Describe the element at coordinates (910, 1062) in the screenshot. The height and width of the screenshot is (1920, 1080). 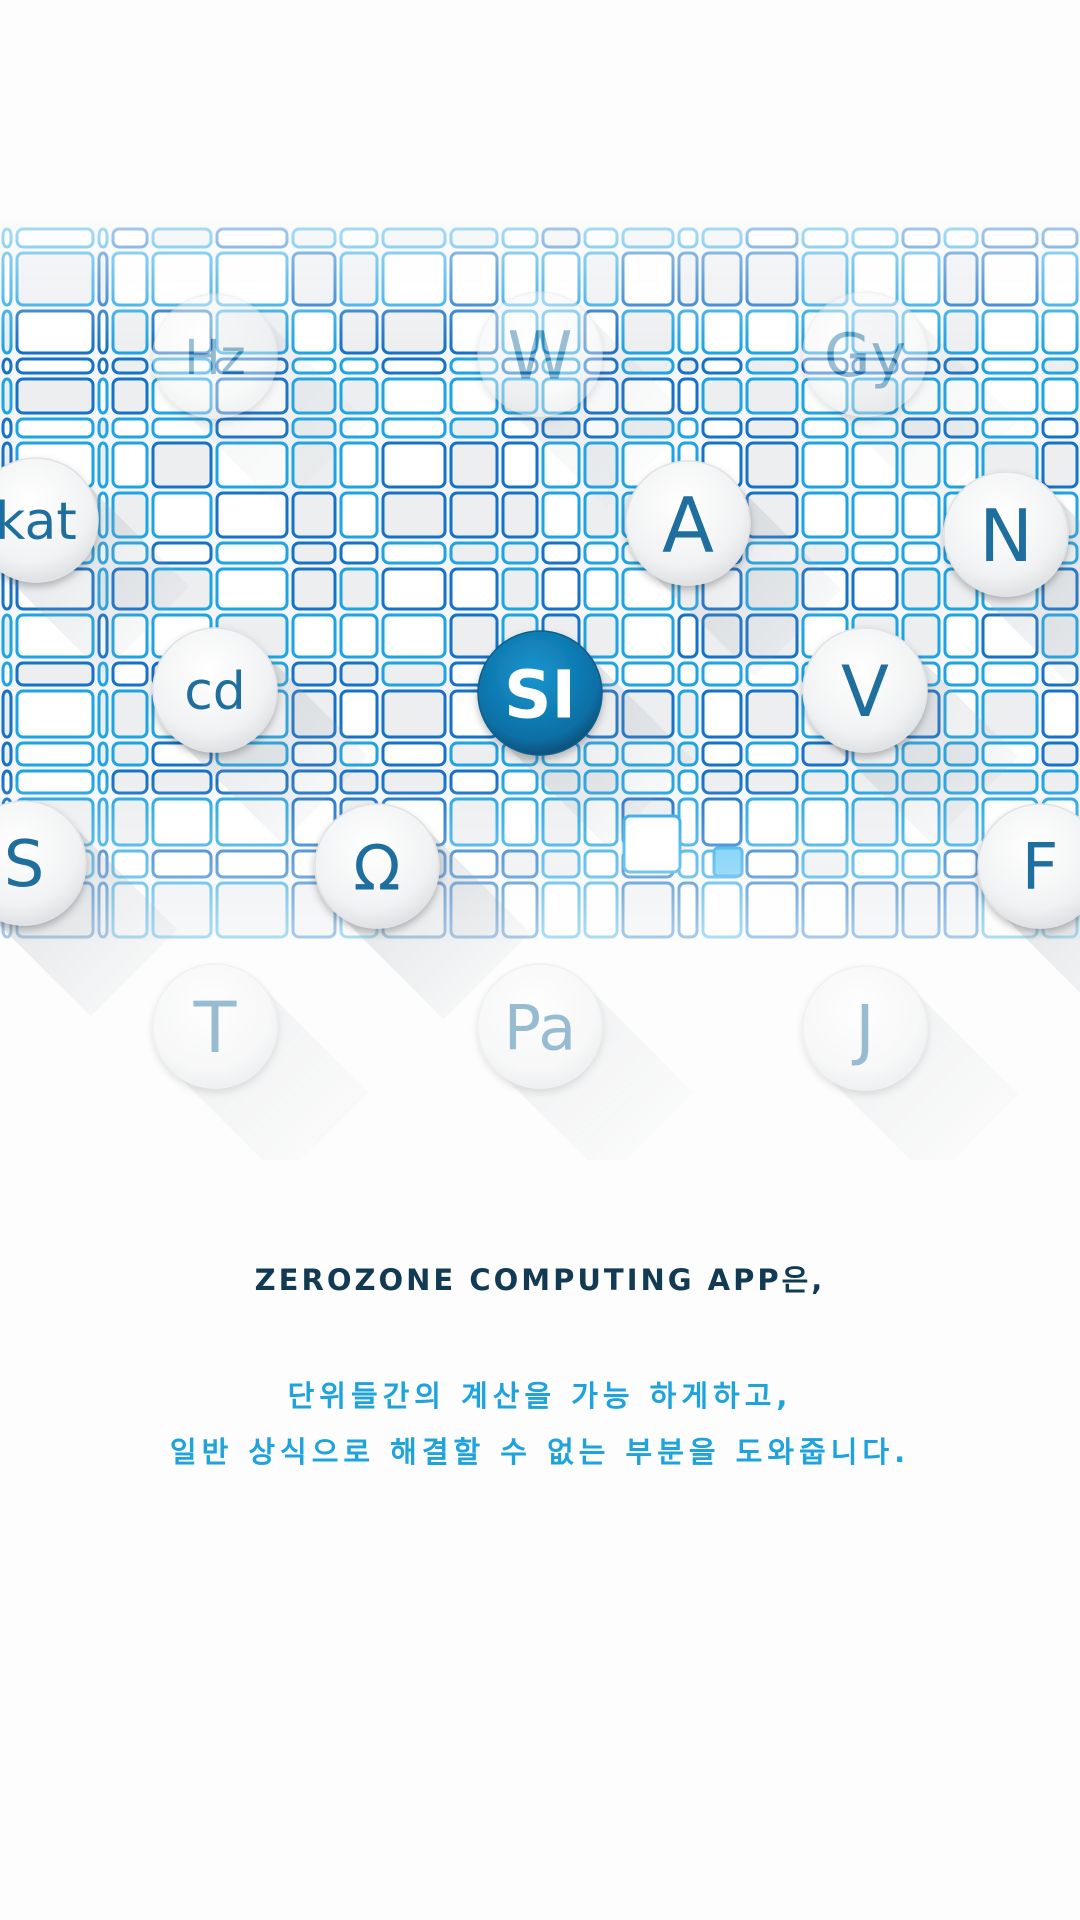
I see `unit-j-bubble: J` at that location.